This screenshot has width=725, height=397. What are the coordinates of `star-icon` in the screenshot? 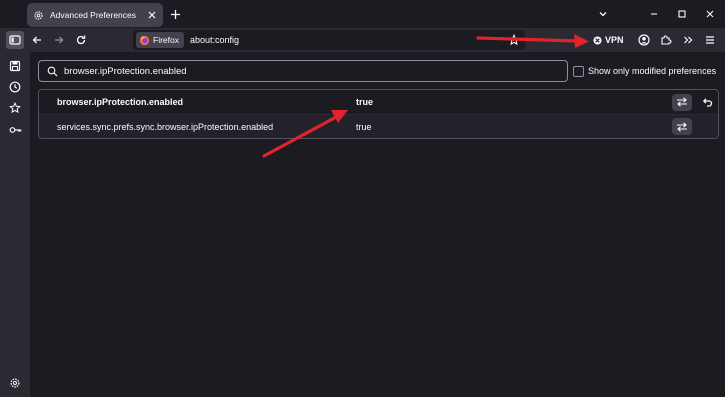 It's located at (514, 40).